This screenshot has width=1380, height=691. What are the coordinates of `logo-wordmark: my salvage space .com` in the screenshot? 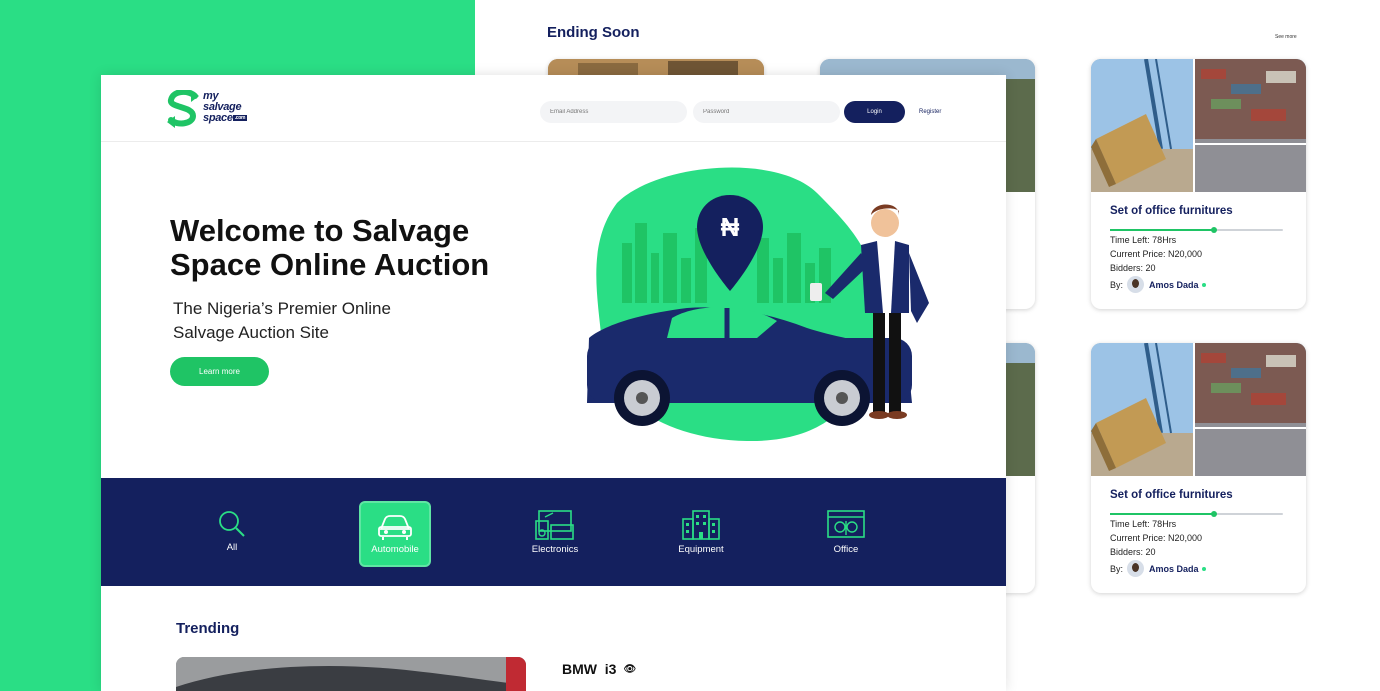 It's located at (225, 107).